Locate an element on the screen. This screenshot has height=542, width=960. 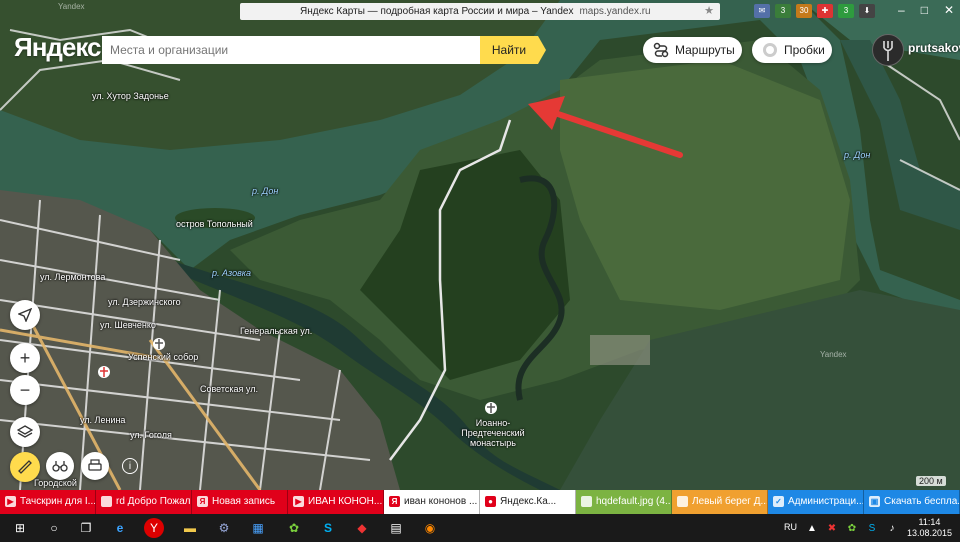
tab-favicon-icon: ✓ is located at coordinates (778, 501).